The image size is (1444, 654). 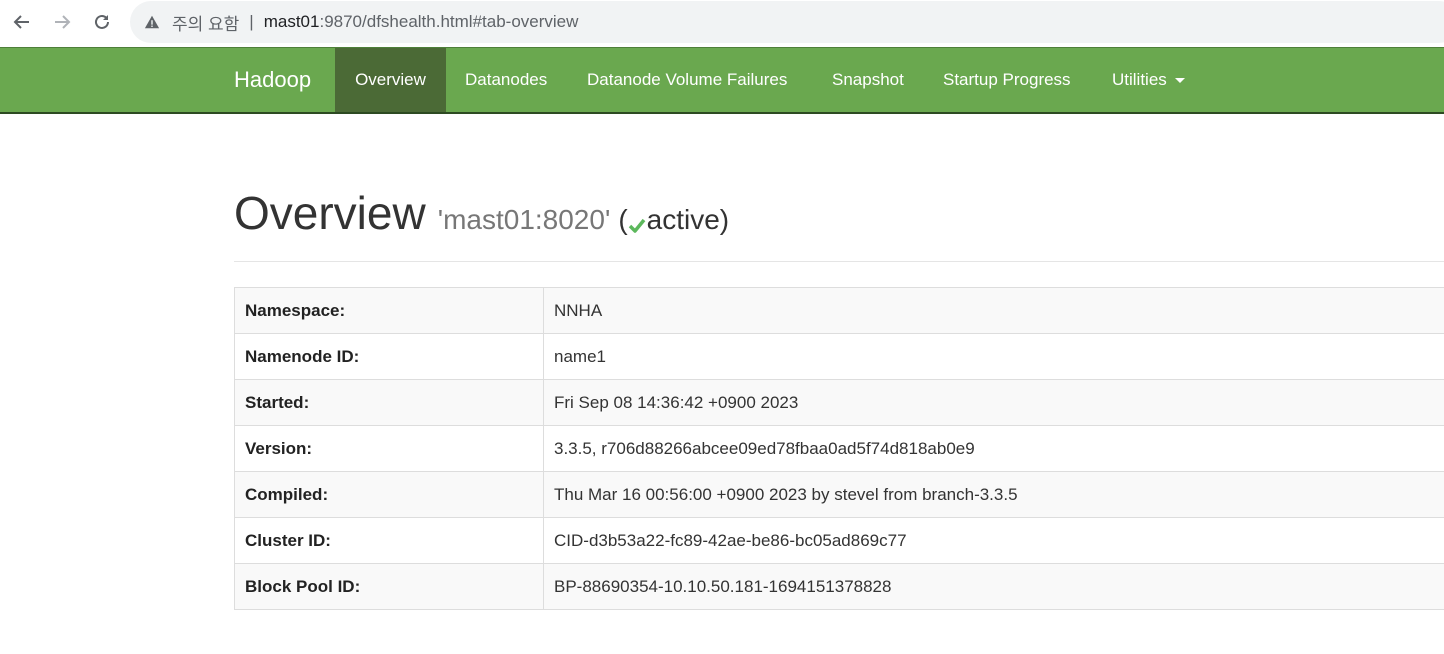 What do you see at coordinates (449, 21) in the screenshot?
I see `url-path: :9870/dfshealth.html#tab-overview` at bounding box center [449, 21].